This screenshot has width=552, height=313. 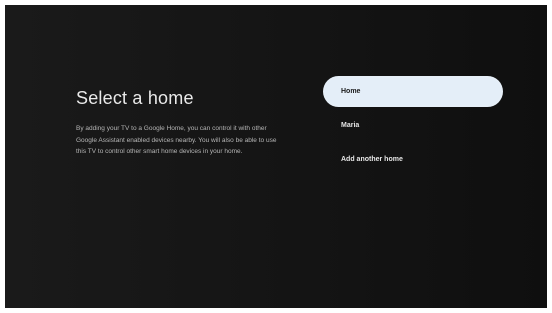 What do you see at coordinates (350, 125) in the screenshot?
I see `home-option-label: Maria` at bounding box center [350, 125].